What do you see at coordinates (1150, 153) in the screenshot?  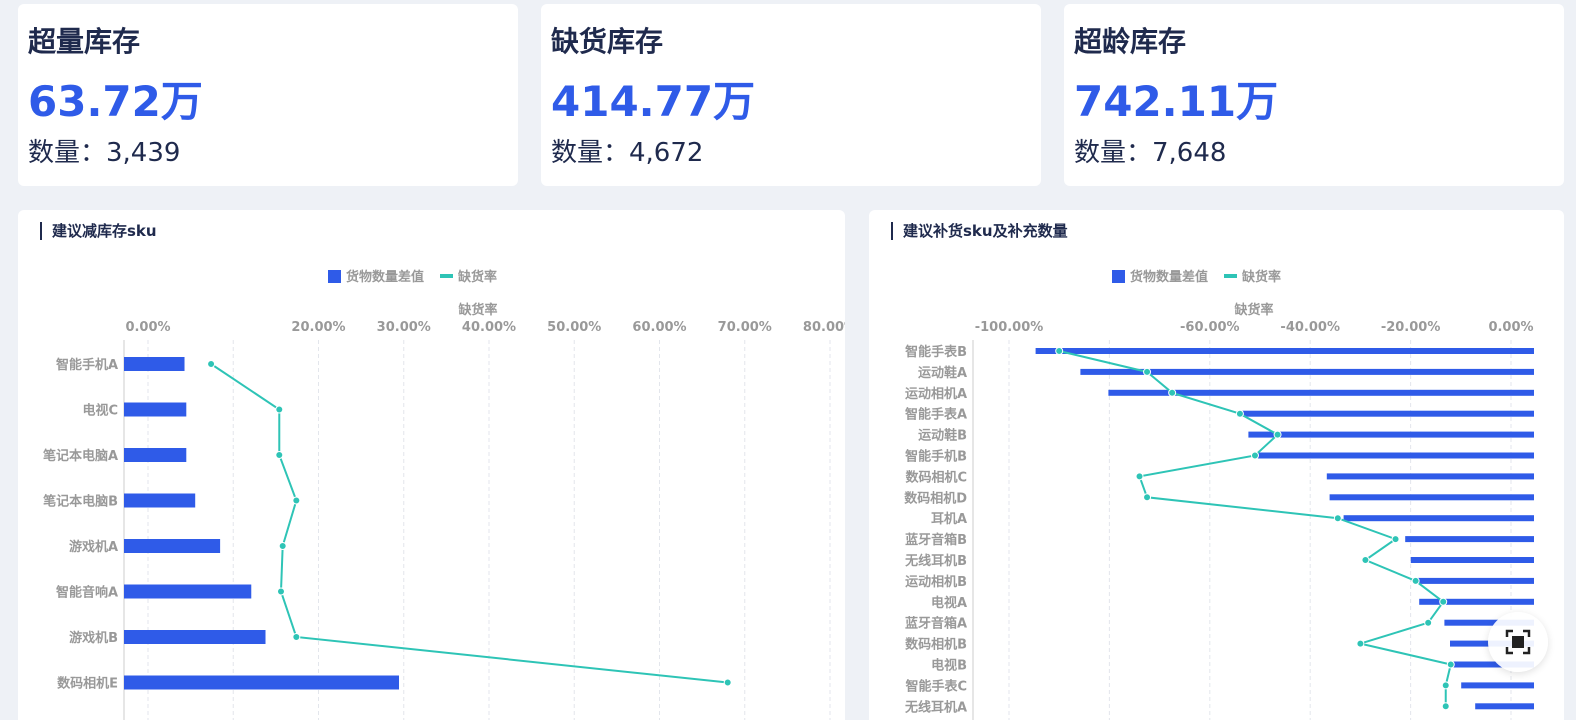 I see `kpi-count: 数量：7,648` at bounding box center [1150, 153].